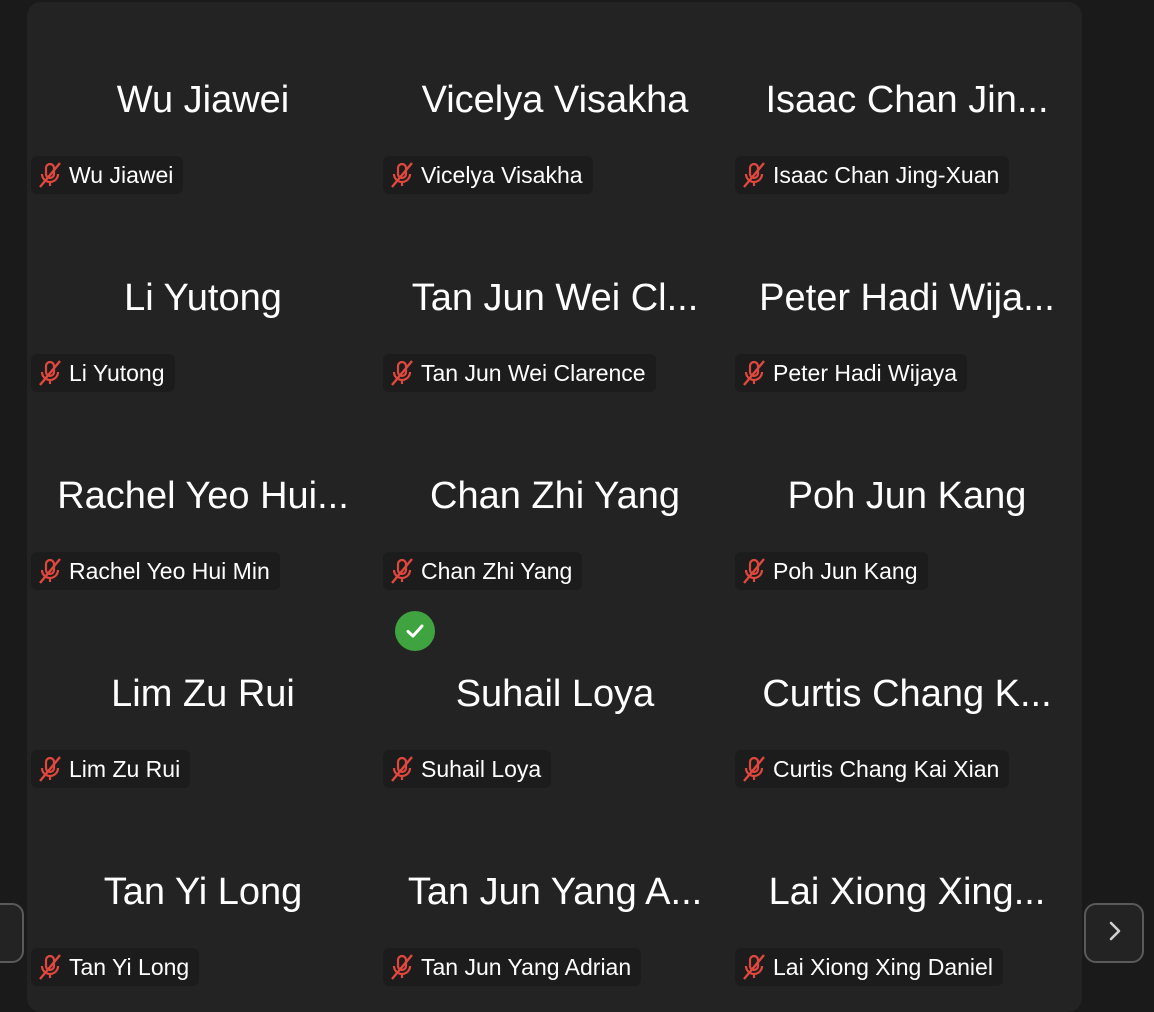 This screenshot has height=1012, width=1154. Describe the element at coordinates (481, 768) in the screenshot. I see `participant-name-label: Suhail Loya` at that location.